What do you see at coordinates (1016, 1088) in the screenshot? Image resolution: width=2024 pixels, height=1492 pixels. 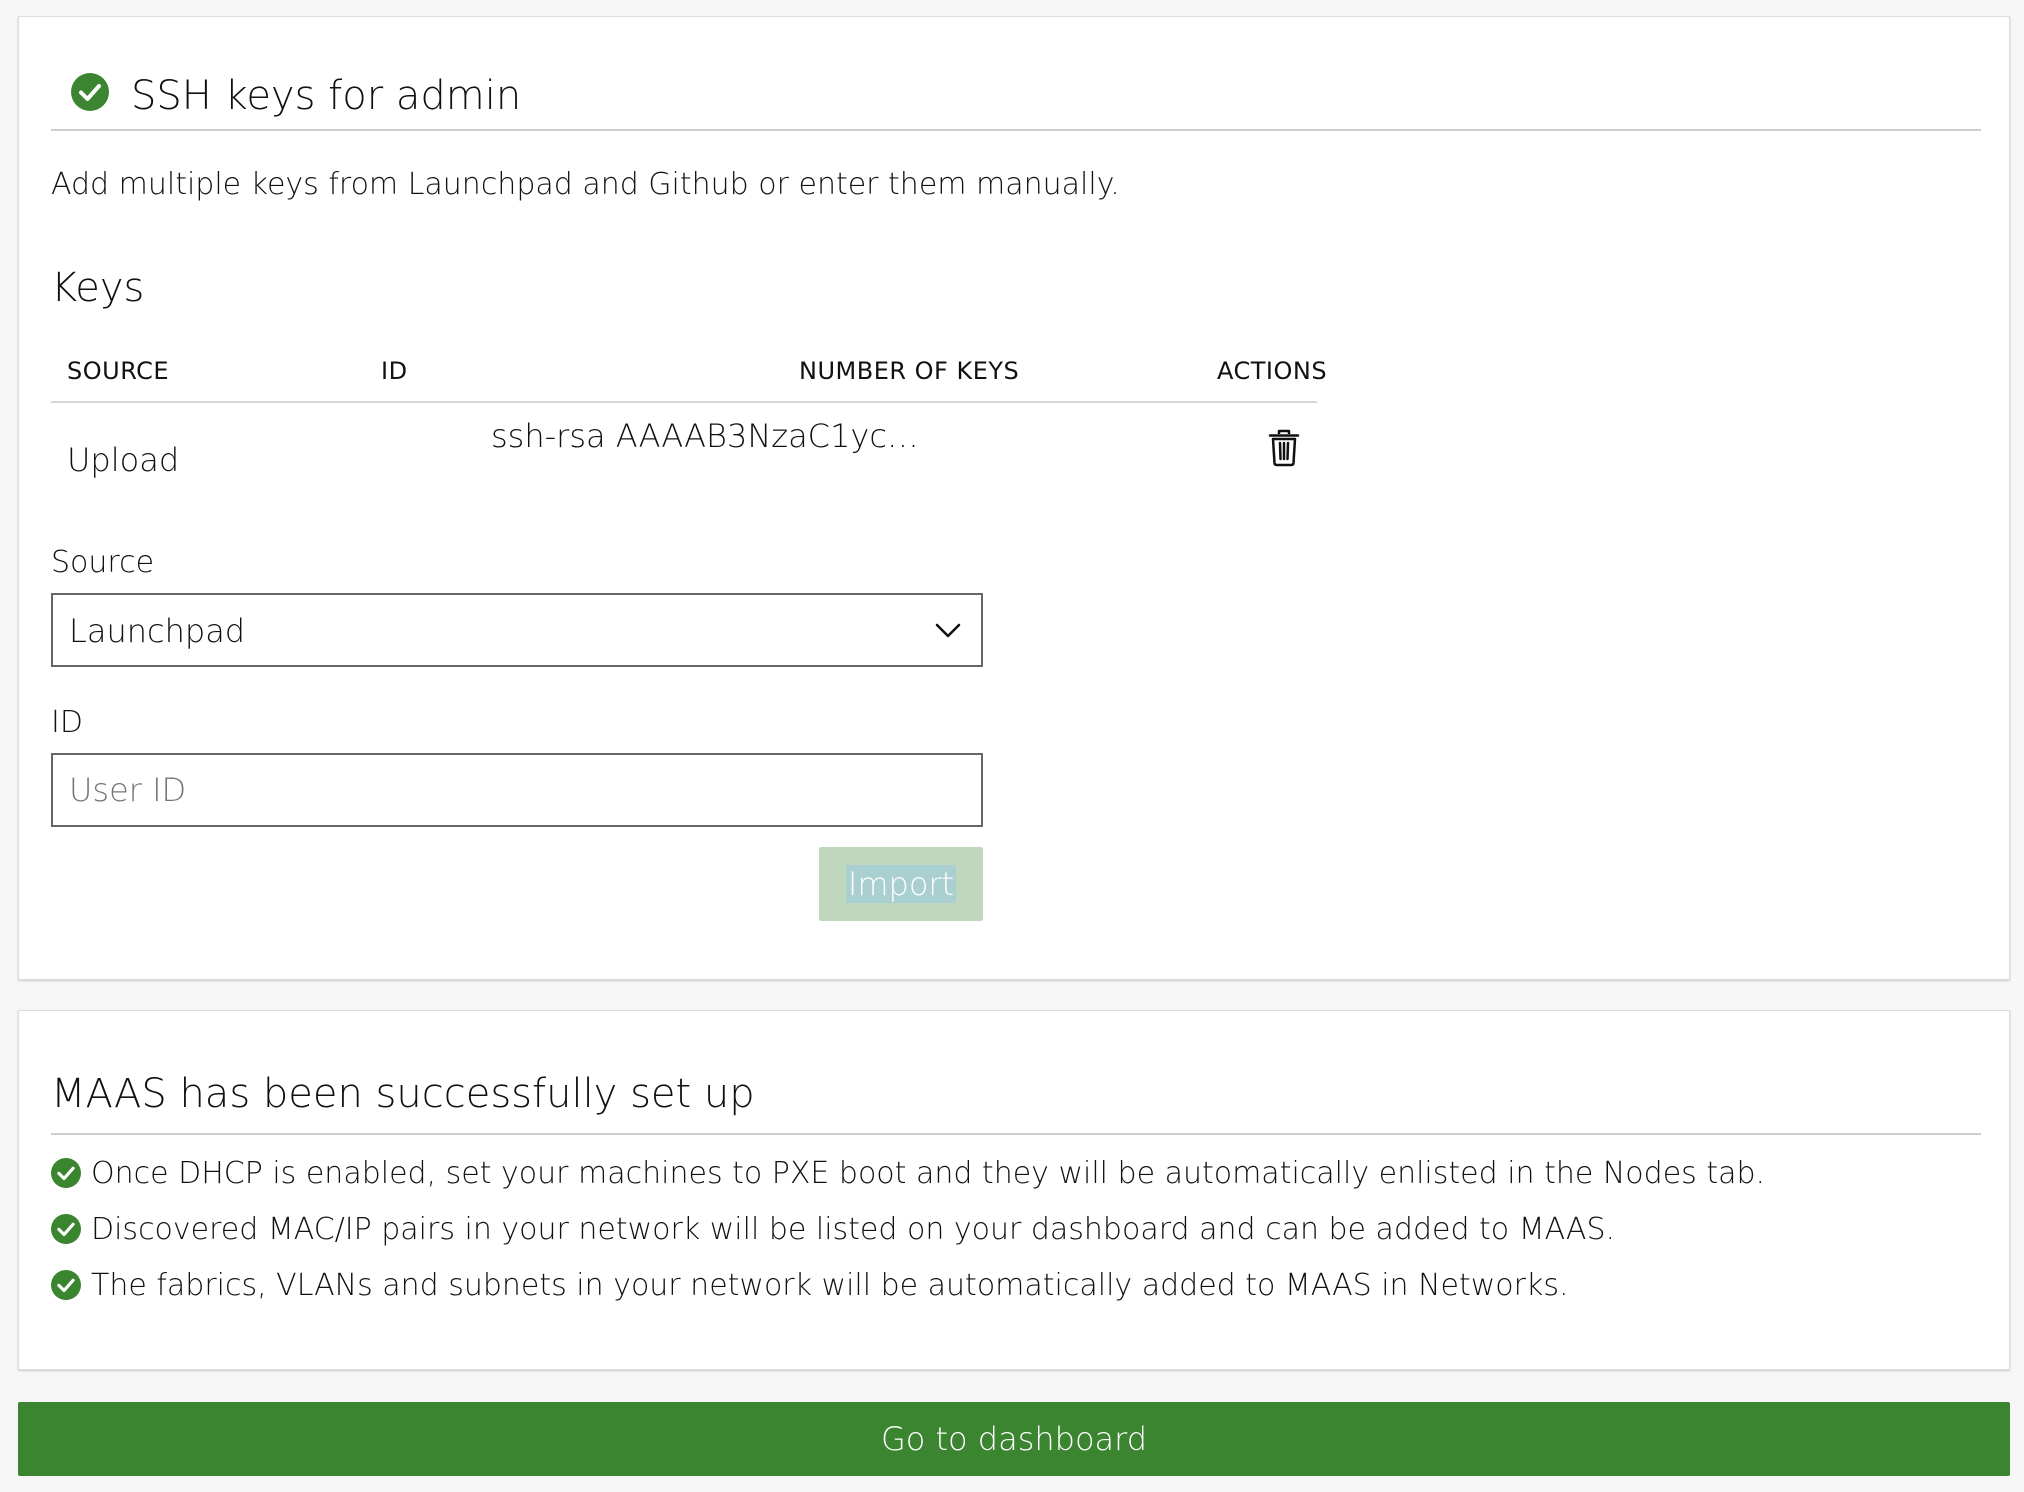 I see `success-header: MAAS has been successfully set up` at bounding box center [1016, 1088].